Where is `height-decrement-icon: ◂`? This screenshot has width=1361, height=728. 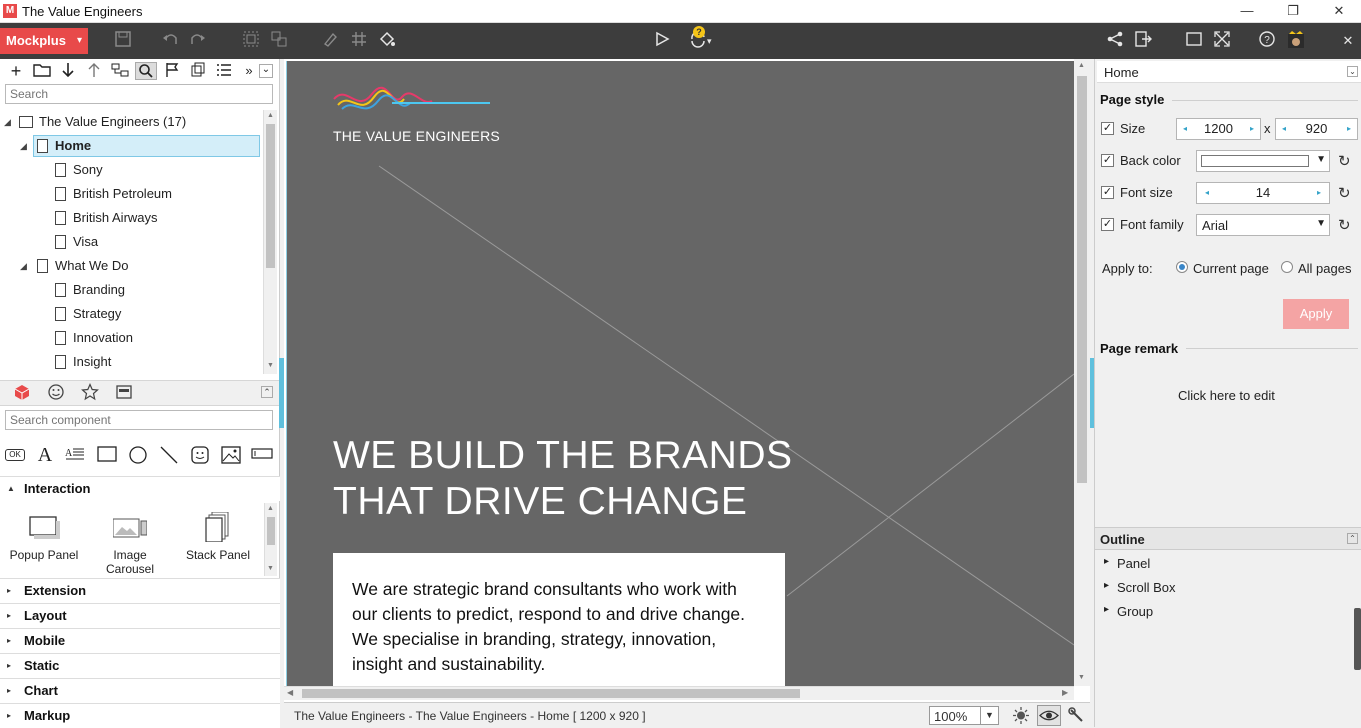 height-decrement-icon: ◂ is located at coordinates (1284, 129).